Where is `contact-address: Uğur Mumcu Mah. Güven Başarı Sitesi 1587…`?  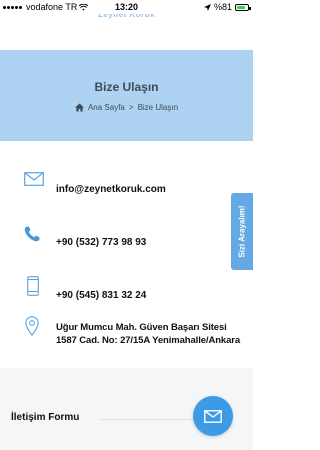 contact-address: Uğur Mumcu Mah. Güven Başarı Sitesi 1587… is located at coordinates (126, 336).